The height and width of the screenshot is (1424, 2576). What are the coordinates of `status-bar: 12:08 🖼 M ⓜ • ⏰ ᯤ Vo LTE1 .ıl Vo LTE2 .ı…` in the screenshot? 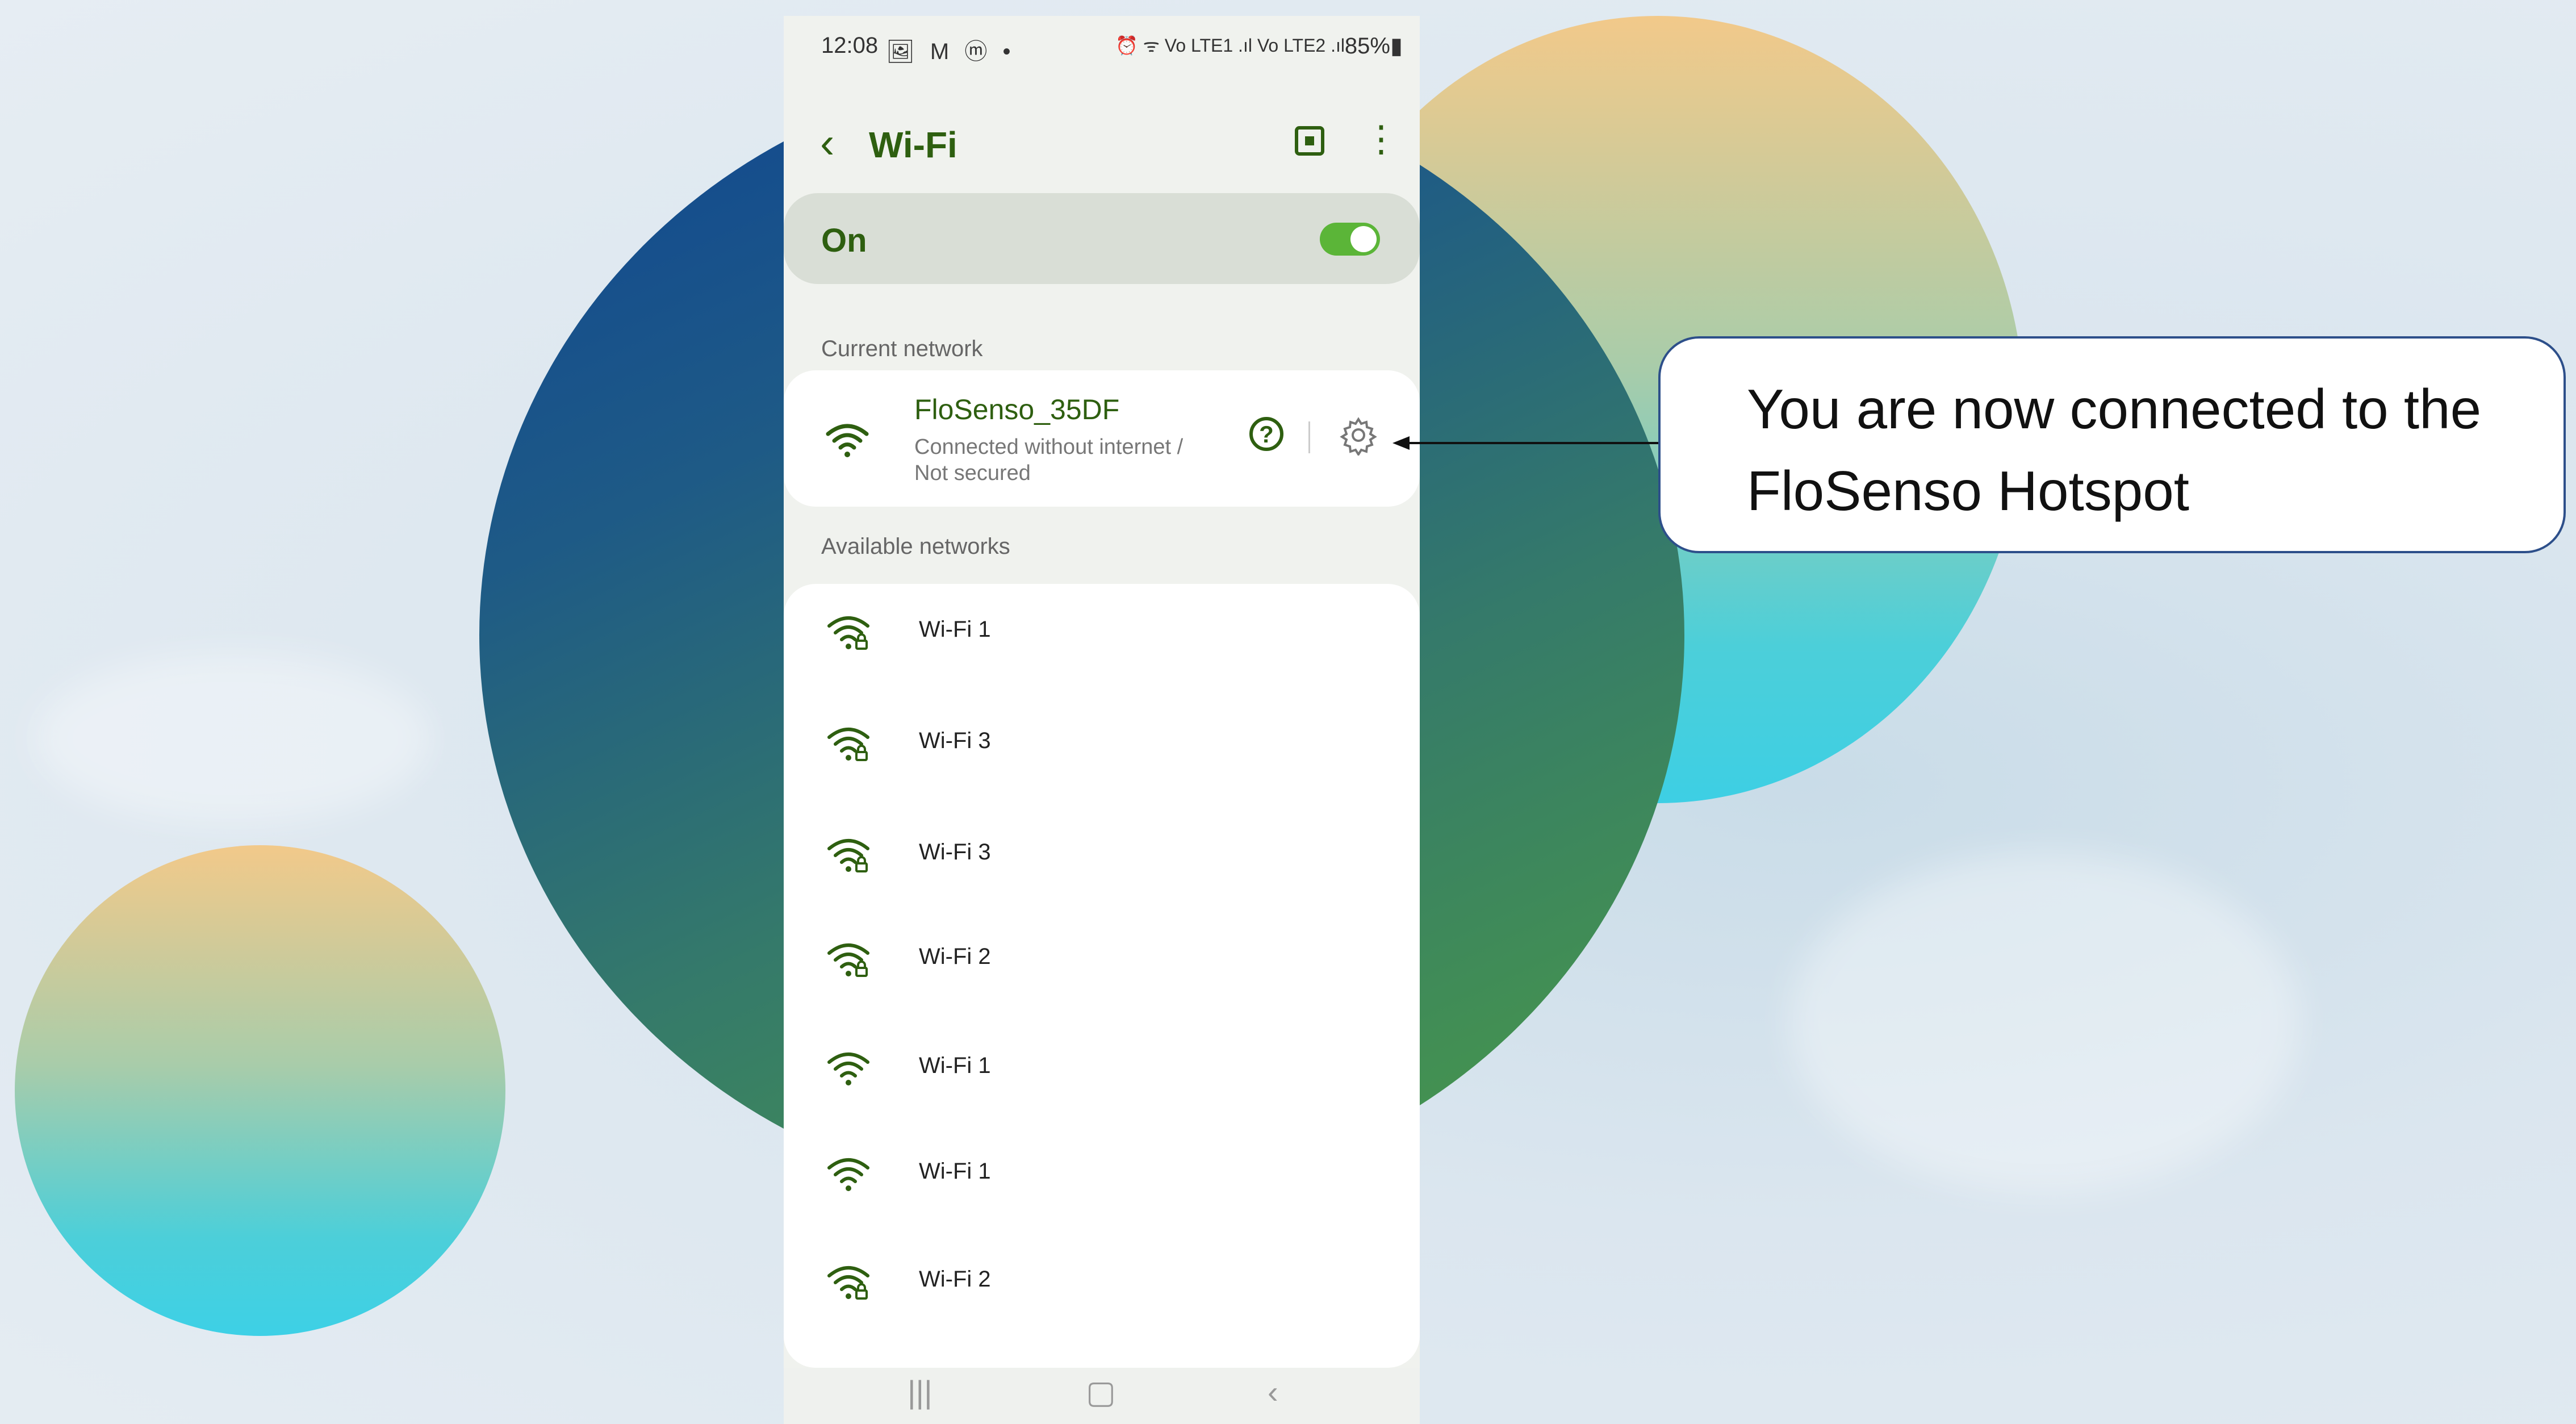 It's located at (1102, 47).